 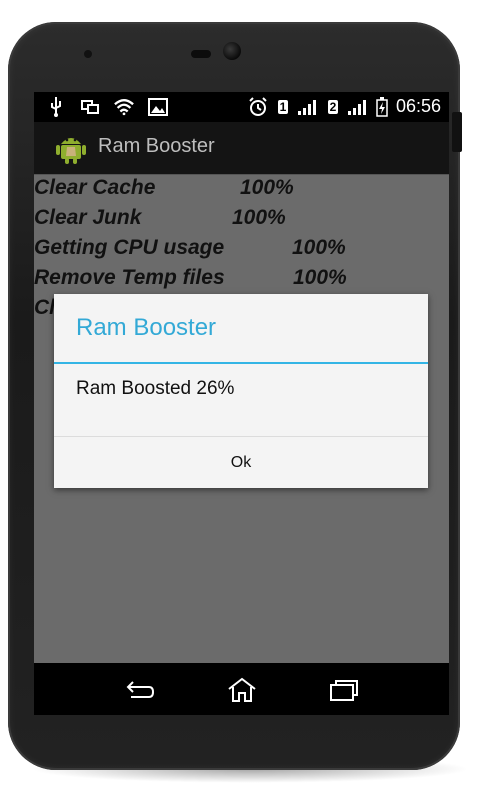 What do you see at coordinates (155, 388) in the screenshot?
I see `dialog-message: Ram Boosted 26%` at bounding box center [155, 388].